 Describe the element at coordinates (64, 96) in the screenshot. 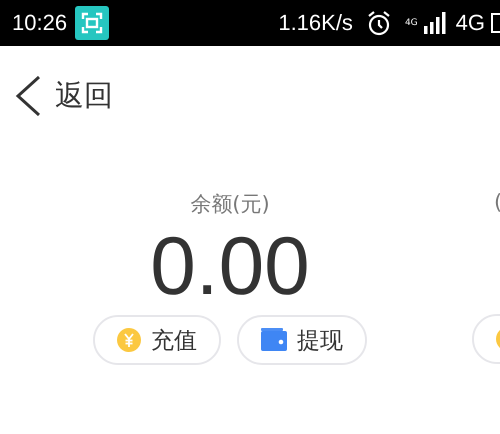

I see `back-button: 返回` at that location.